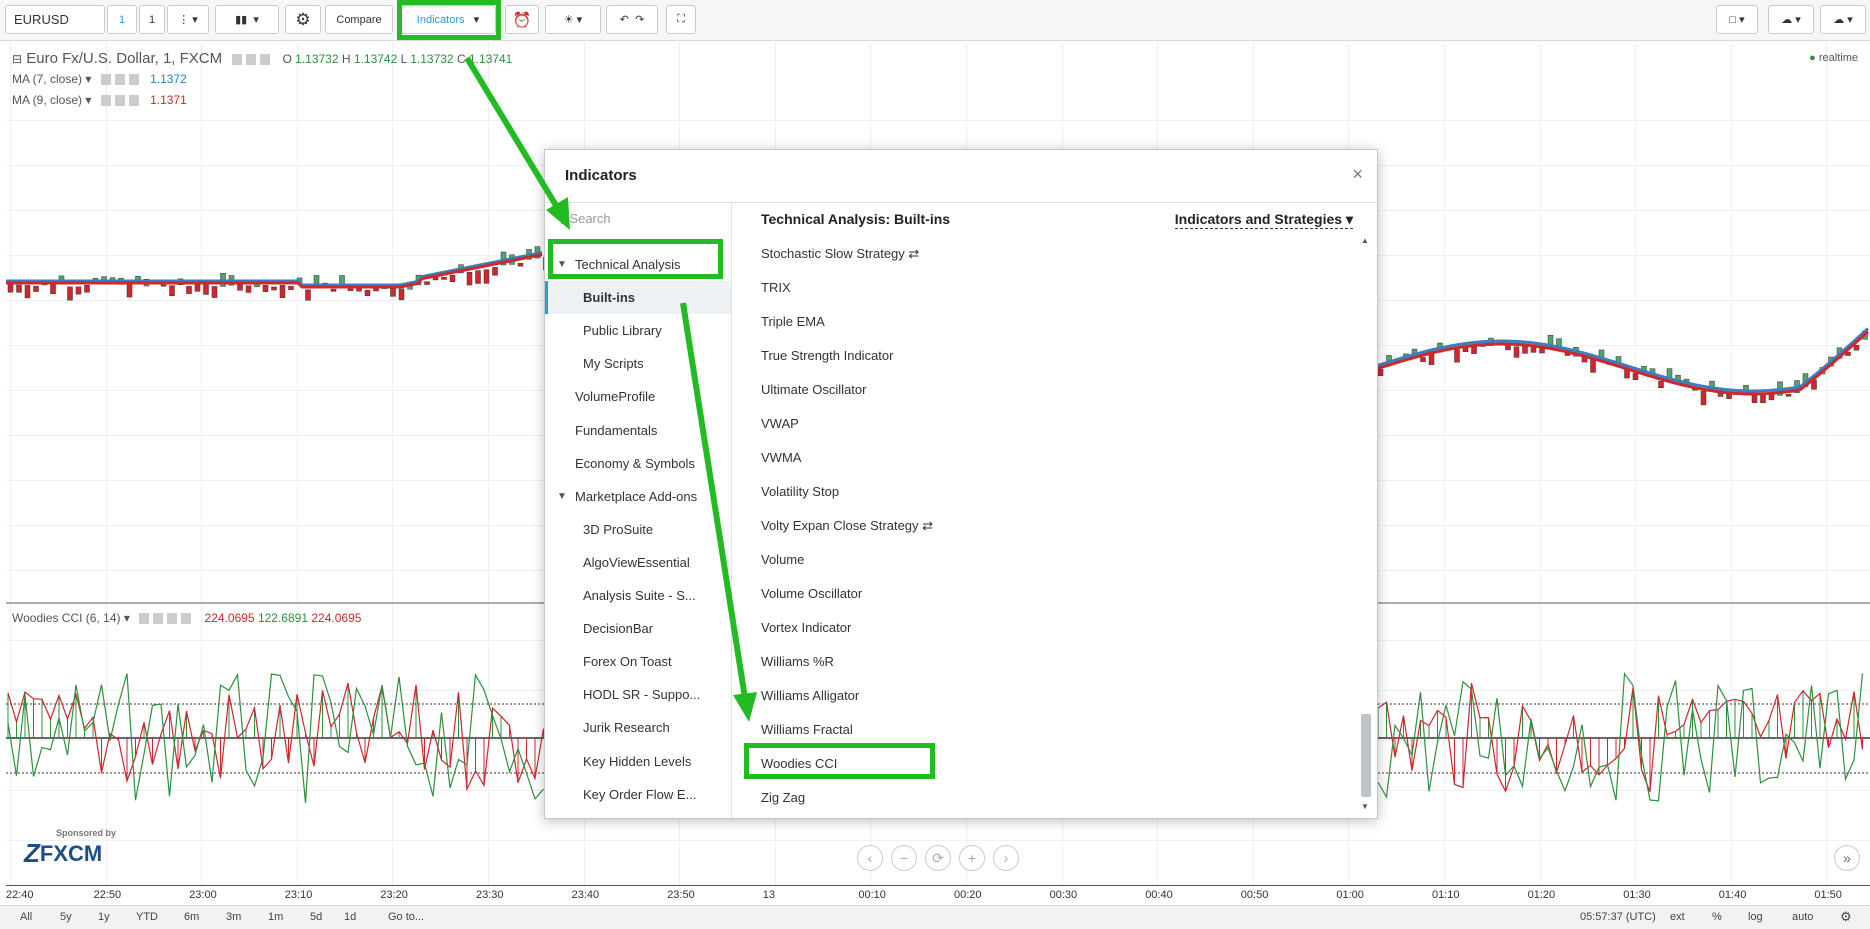 Image resolution: width=1870 pixels, height=929 pixels. I want to click on indicator-item: VWAP, so click(780, 424).